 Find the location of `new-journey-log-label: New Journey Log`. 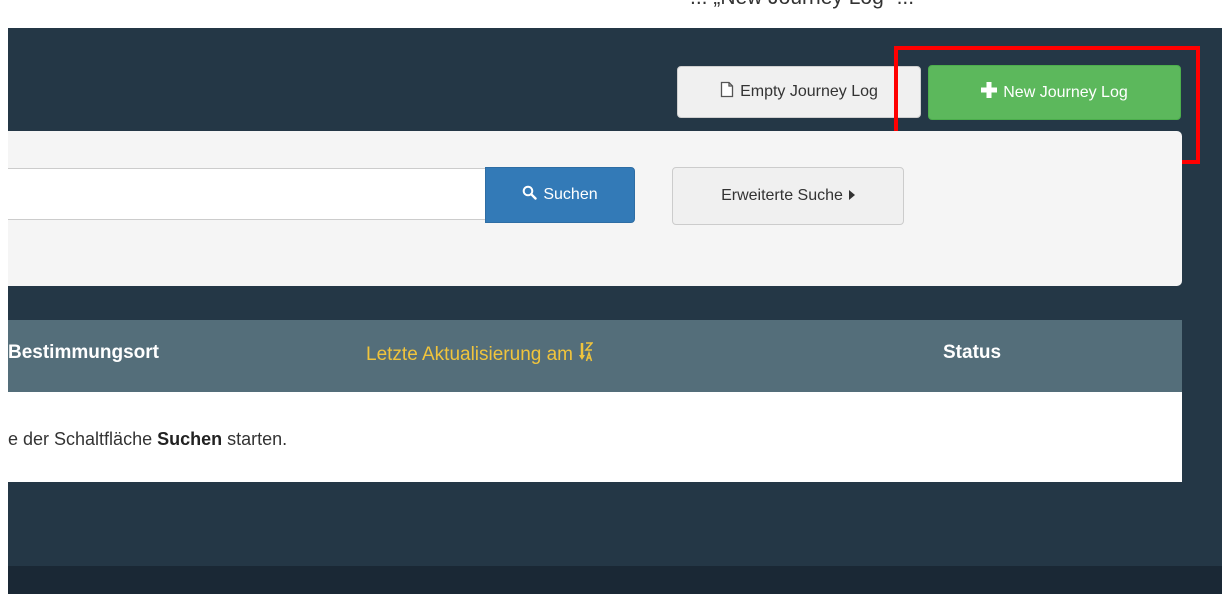

new-journey-log-label: New Journey Log is located at coordinates (1065, 92).